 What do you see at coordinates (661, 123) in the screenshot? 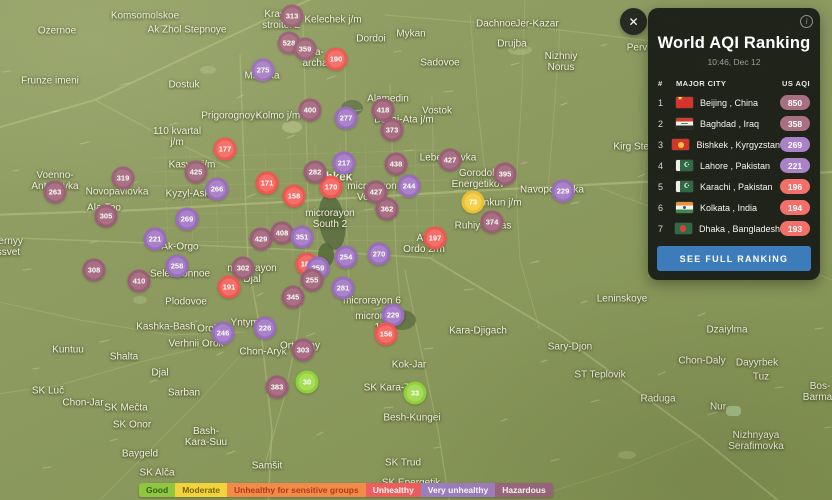
I see `rank-number: 2` at bounding box center [661, 123].